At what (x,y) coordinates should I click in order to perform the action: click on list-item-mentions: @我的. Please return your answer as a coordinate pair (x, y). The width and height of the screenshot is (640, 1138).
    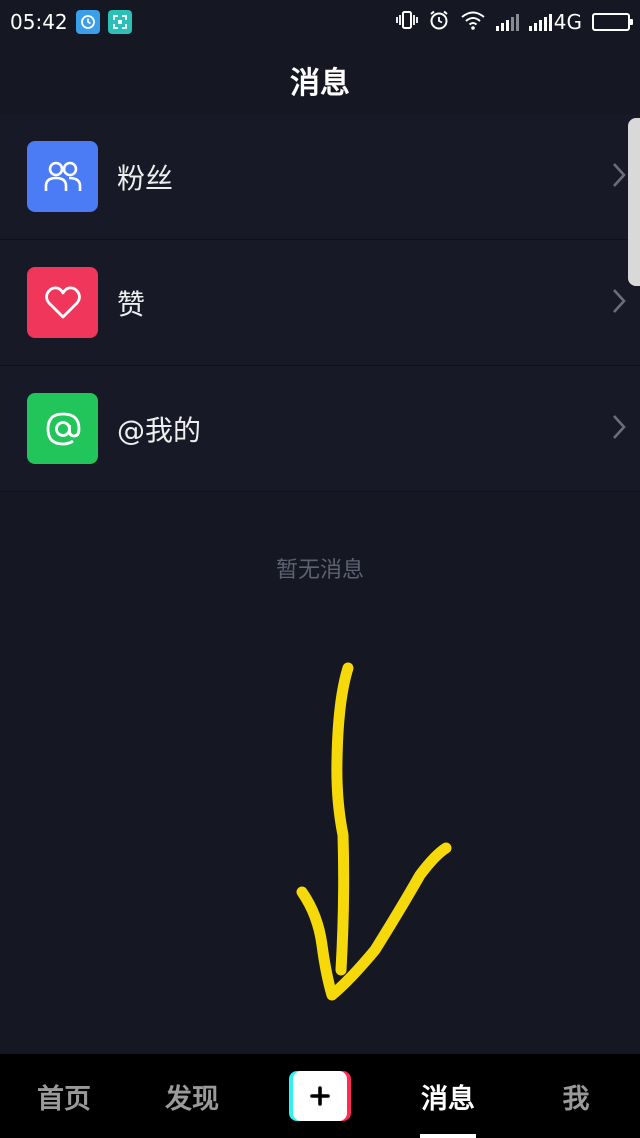
    Looking at the image, I should click on (320, 429).